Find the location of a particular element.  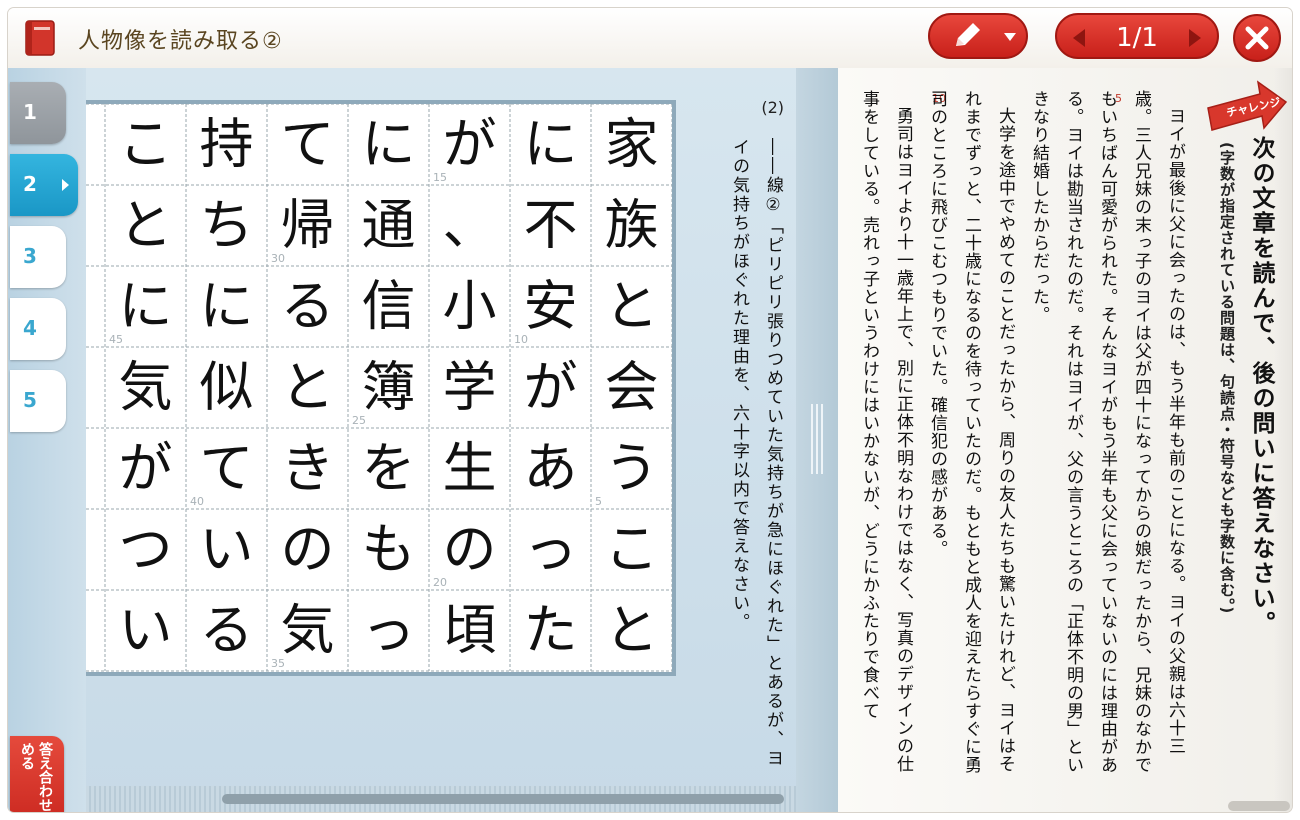

handwritten-char: た is located at coordinates (551, 630).